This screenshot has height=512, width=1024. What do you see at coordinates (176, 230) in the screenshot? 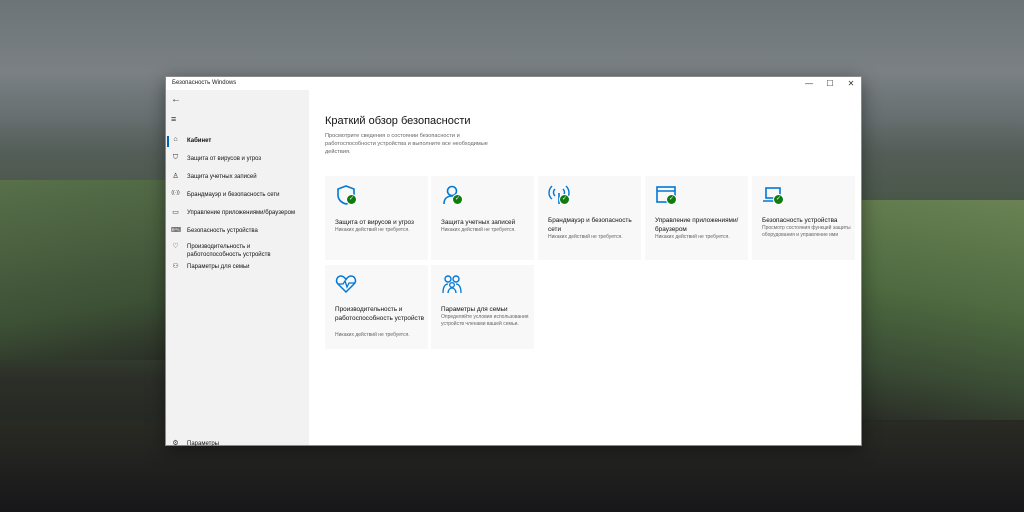
I see `laptop-icon: ⌨` at bounding box center [176, 230].